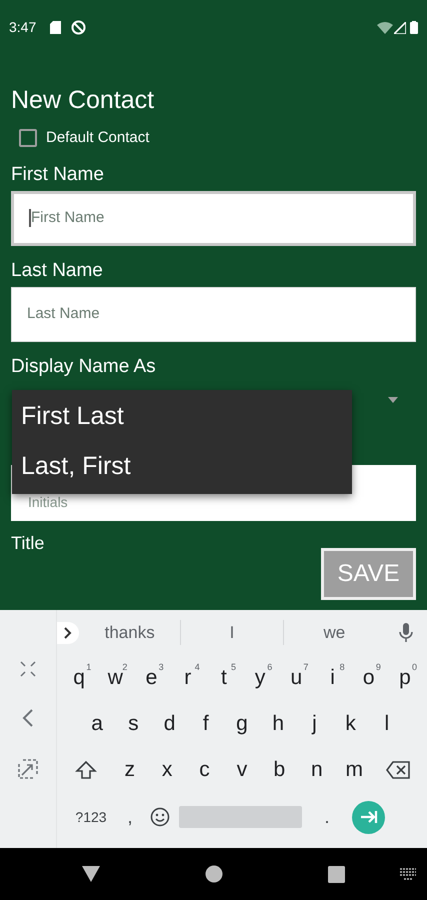 The image size is (427, 900). I want to click on key-hint: 2, so click(125, 666).